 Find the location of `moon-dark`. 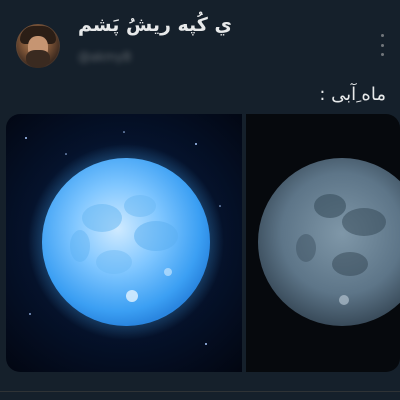

moon-dark is located at coordinates (329, 242).